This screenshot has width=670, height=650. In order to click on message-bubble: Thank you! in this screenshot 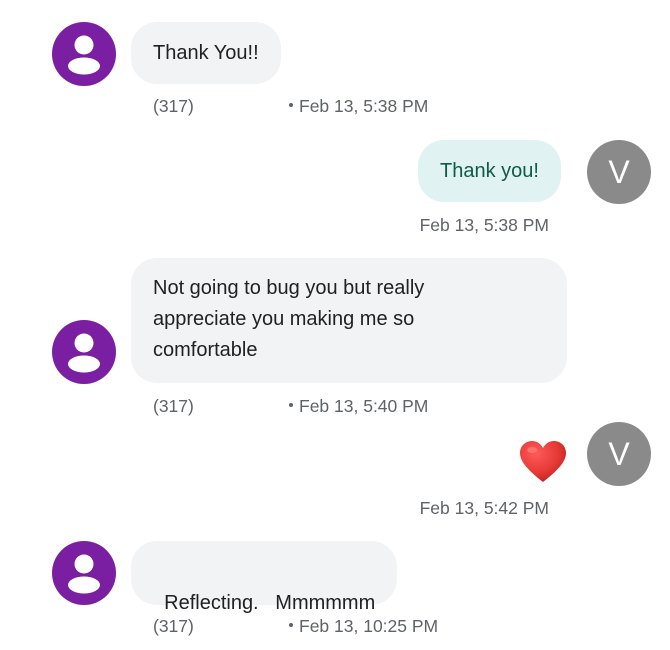, I will do `click(489, 171)`.